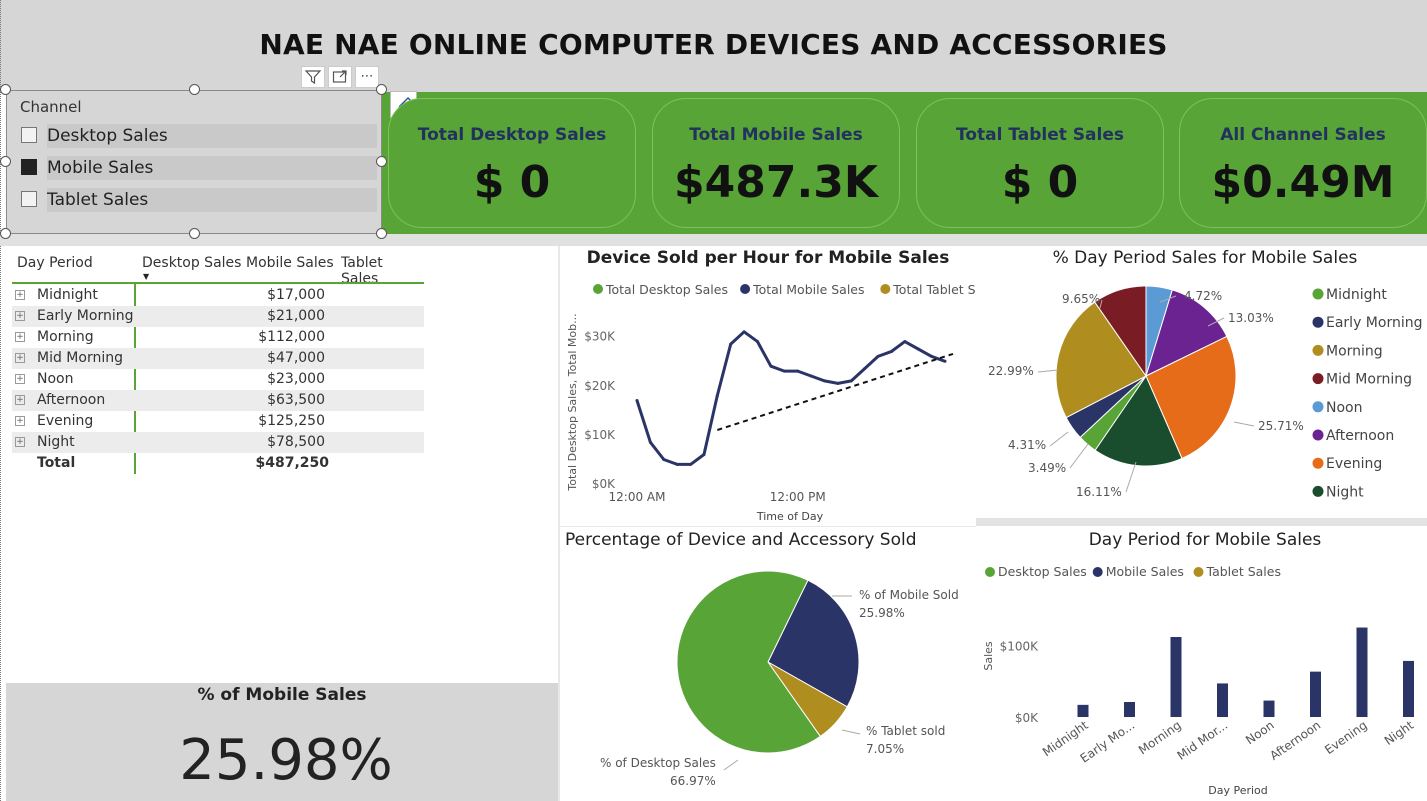 Image resolution: width=1427 pixels, height=801 pixels. I want to click on device-pie-title: Percentage of Device and Accessory Sold, so click(741, 540).